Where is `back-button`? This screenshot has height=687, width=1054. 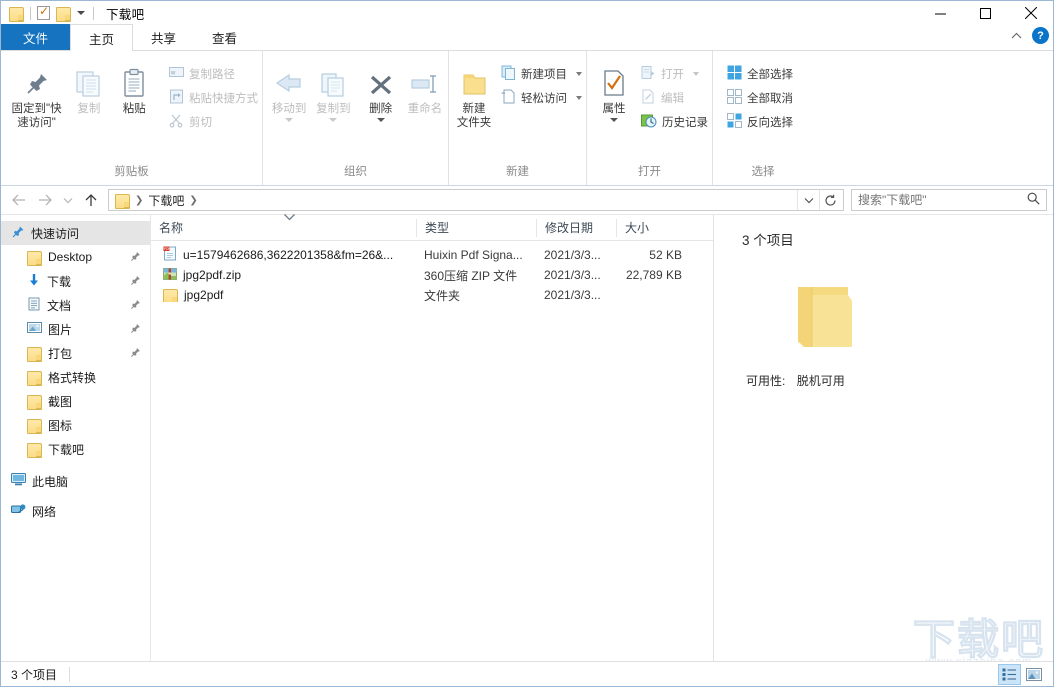 back-button is located at coordinates (19, 200).